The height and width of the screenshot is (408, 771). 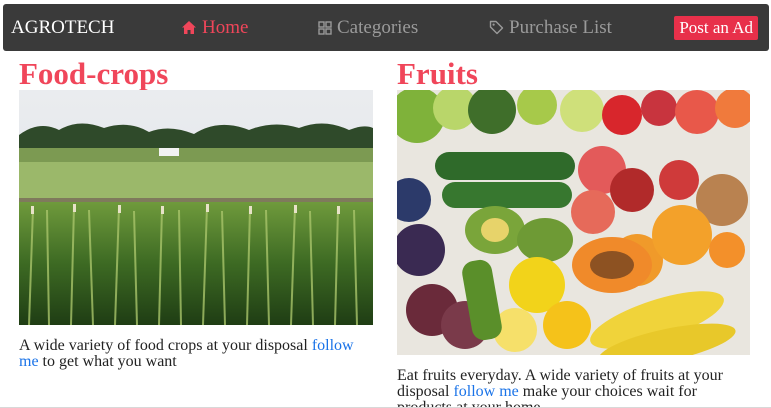 I want to click on nav-purchase-list-label: Purchase List, so click(x=560, y=27).